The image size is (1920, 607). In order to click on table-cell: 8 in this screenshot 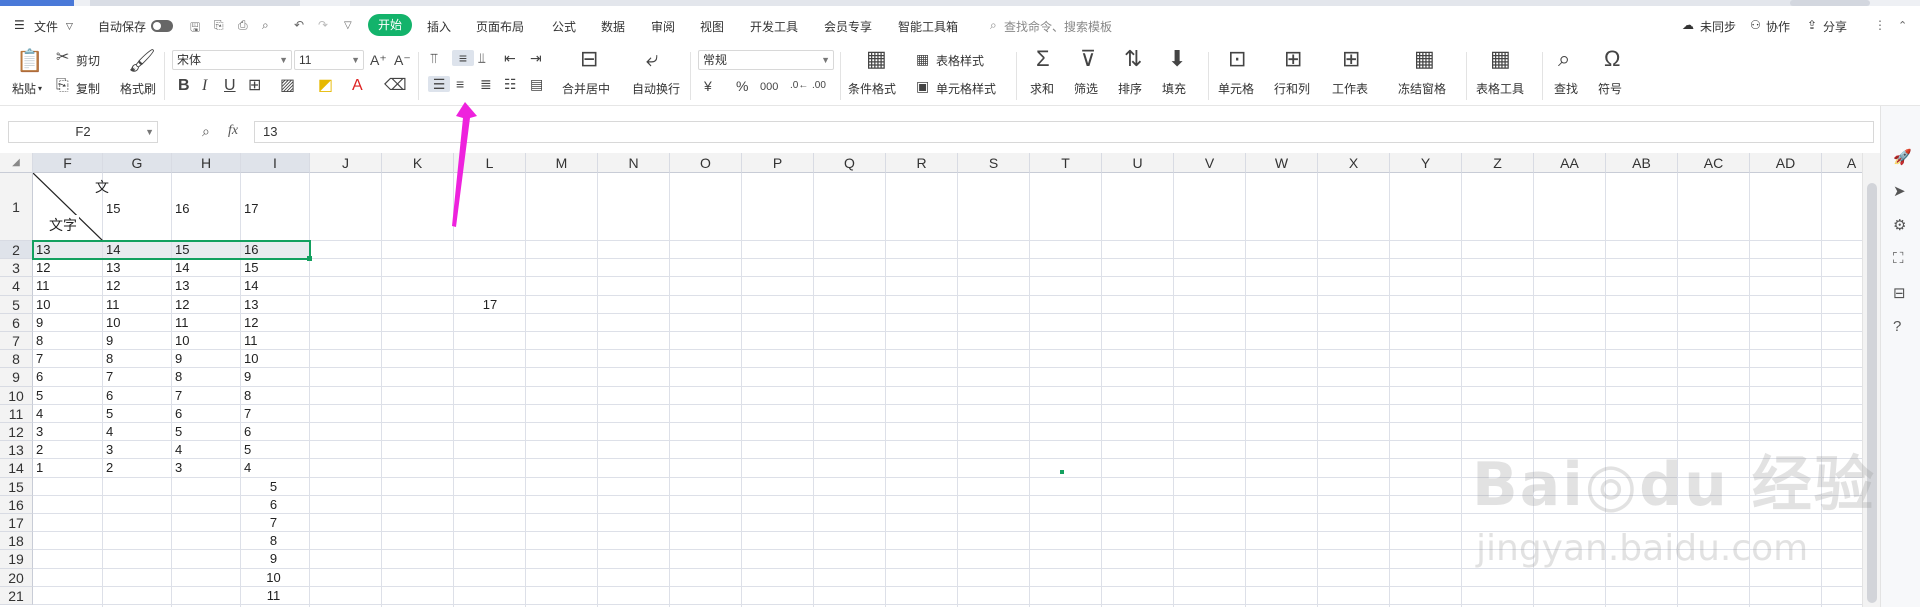, I will do `click(178, 376)`.